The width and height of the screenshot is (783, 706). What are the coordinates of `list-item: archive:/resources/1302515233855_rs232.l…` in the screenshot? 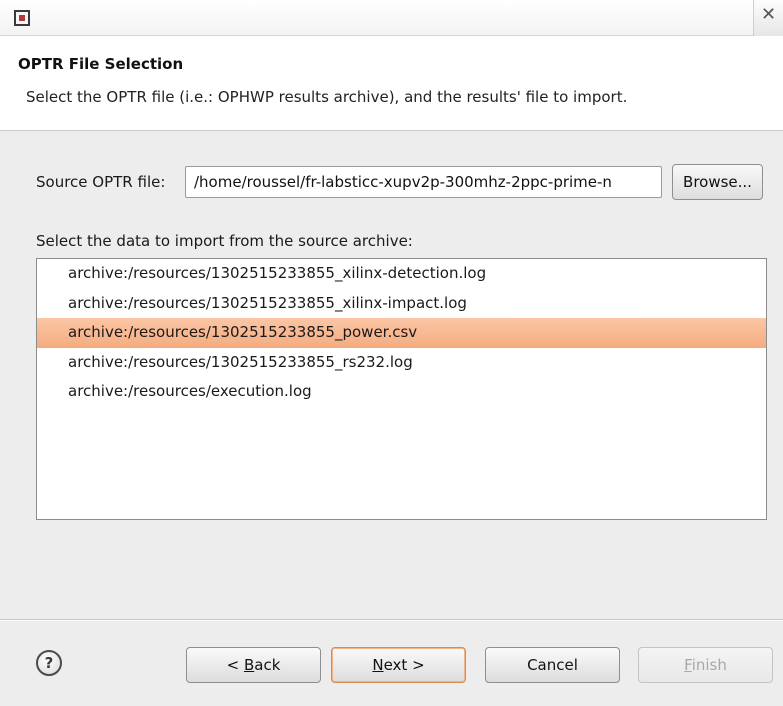 It's located at (401, 363).